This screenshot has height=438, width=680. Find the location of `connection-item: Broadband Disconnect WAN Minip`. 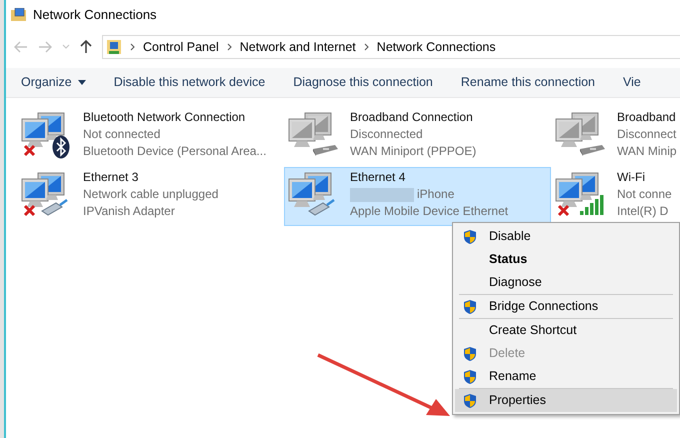

connection-item: Broadband Disconnect WAN Minip is located at coordinates (615, 136).